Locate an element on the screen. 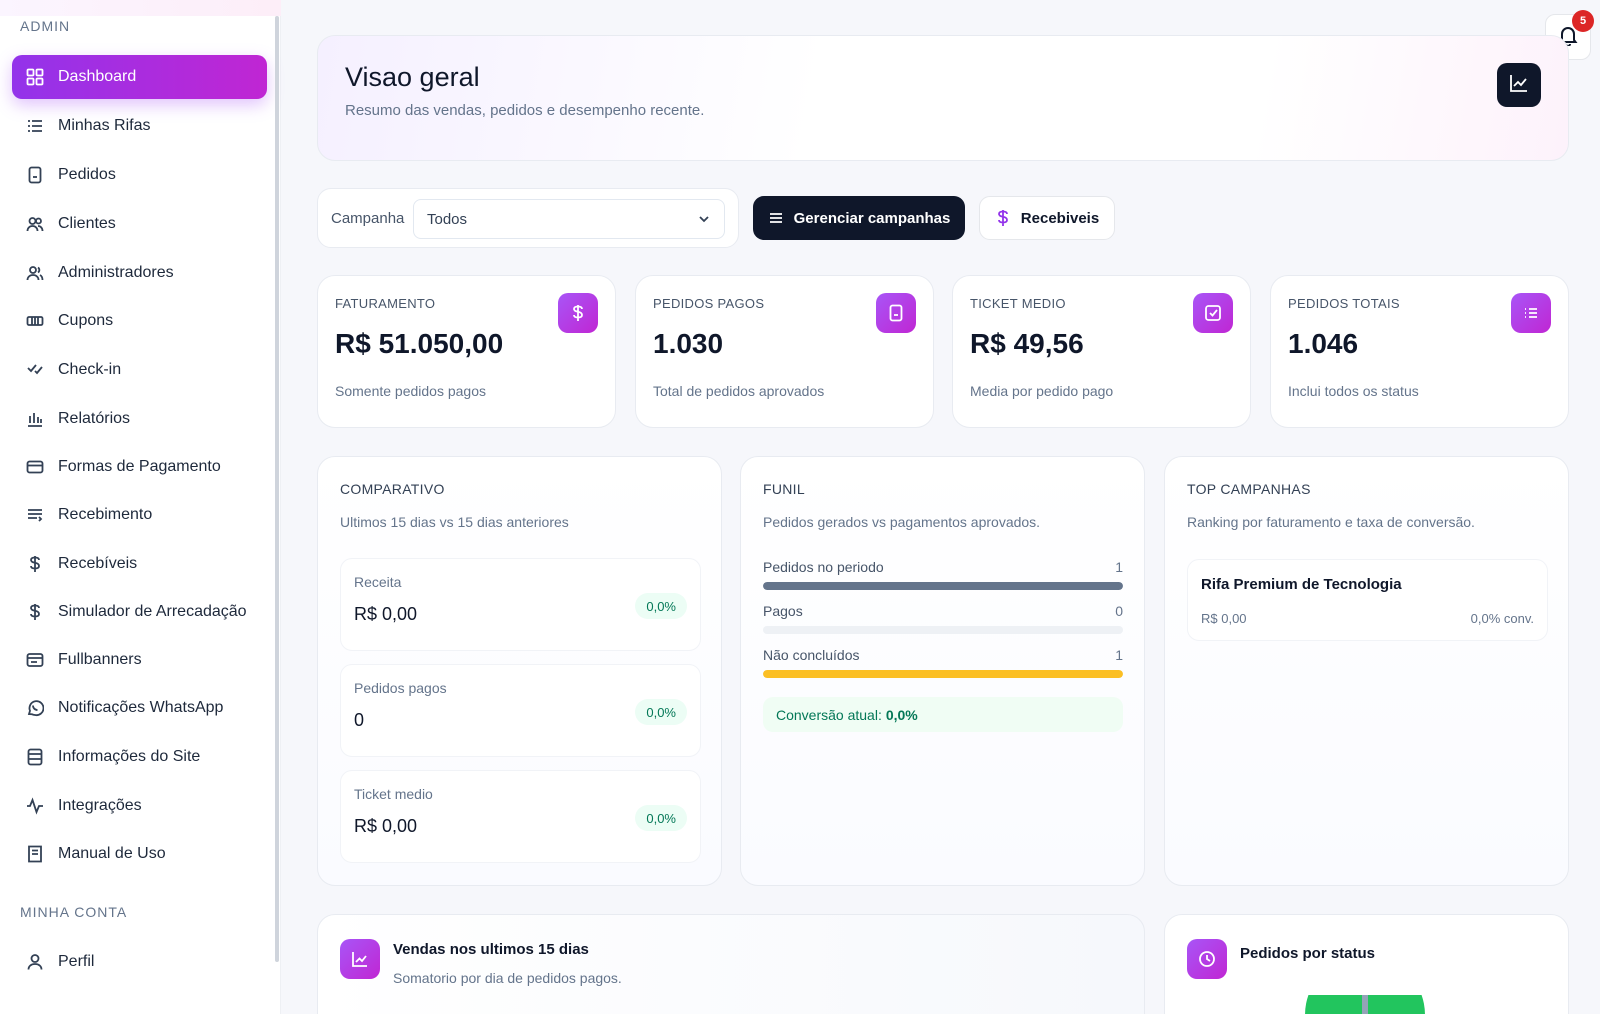 The width and height of the screenshot is (1600, 1014). sidebar-item-cupons: Cupons is located at coordinates (139, 321).